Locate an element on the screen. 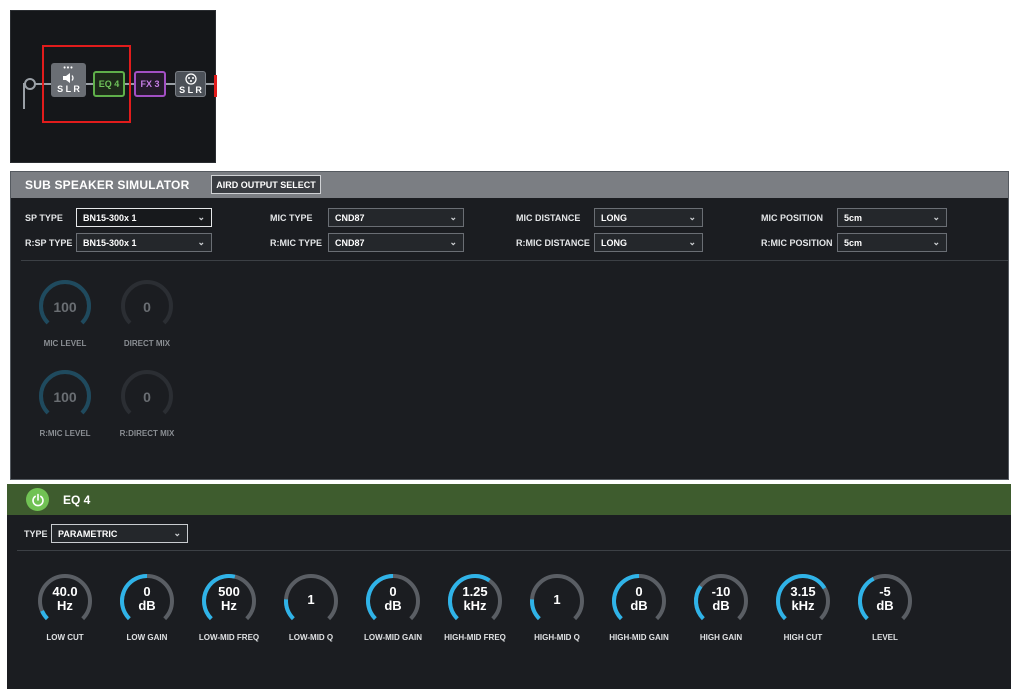 The width and height of the screenshot is (1024, 693). mic-type-value: CND87 is located at coordinates (350, 217).